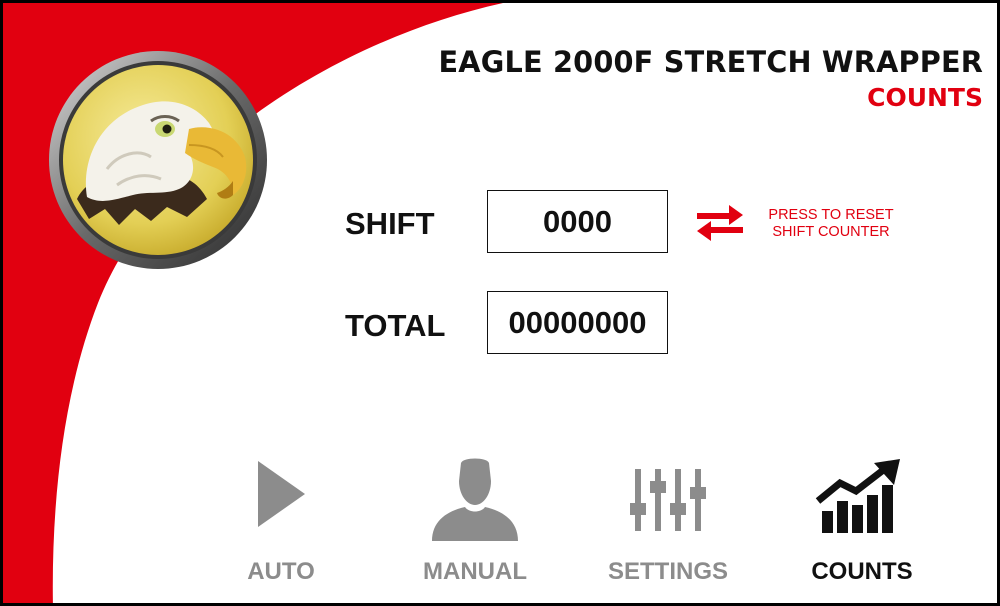  What do you see at coordinates (668, 500) in the screenshot?
I see `sliders-icon` at bounding box center [668, 500].